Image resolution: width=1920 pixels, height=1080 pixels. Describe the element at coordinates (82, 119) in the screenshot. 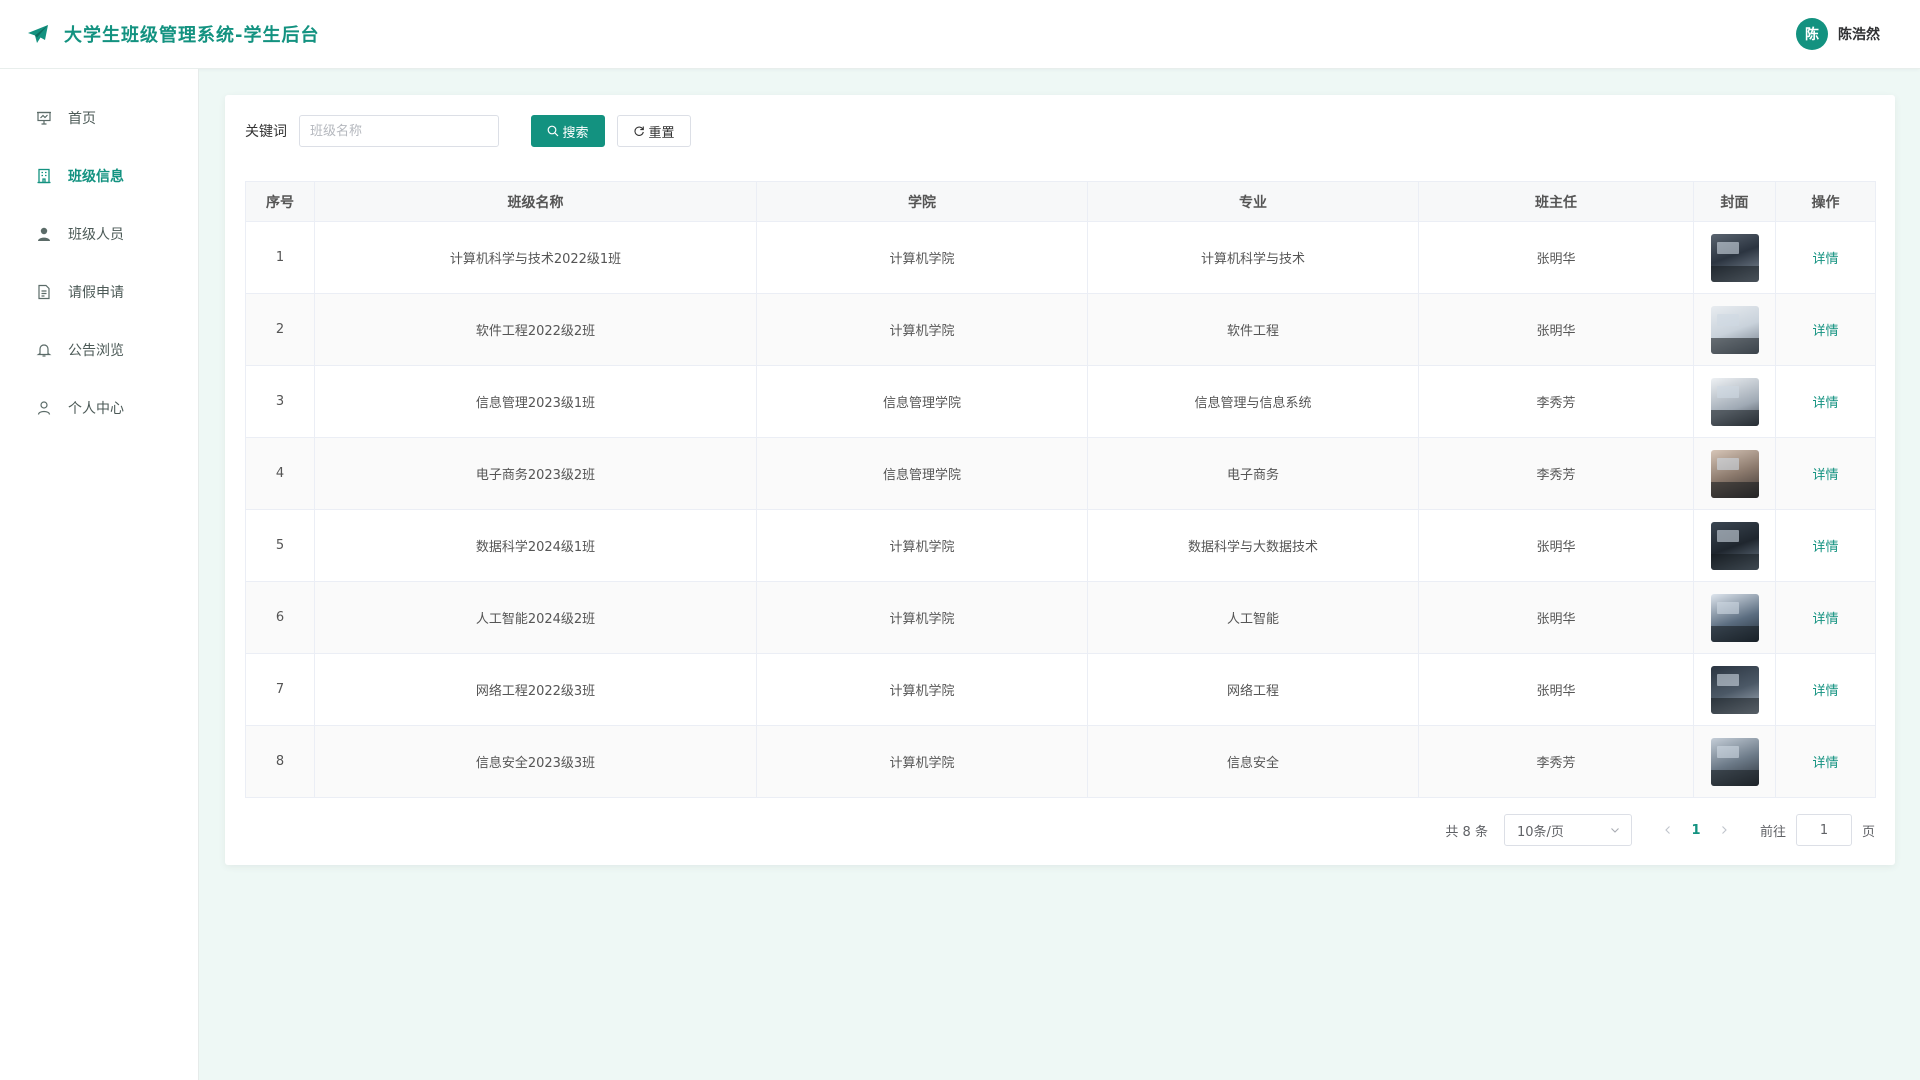

I see `sidebar-item-label: 首页` at that location.